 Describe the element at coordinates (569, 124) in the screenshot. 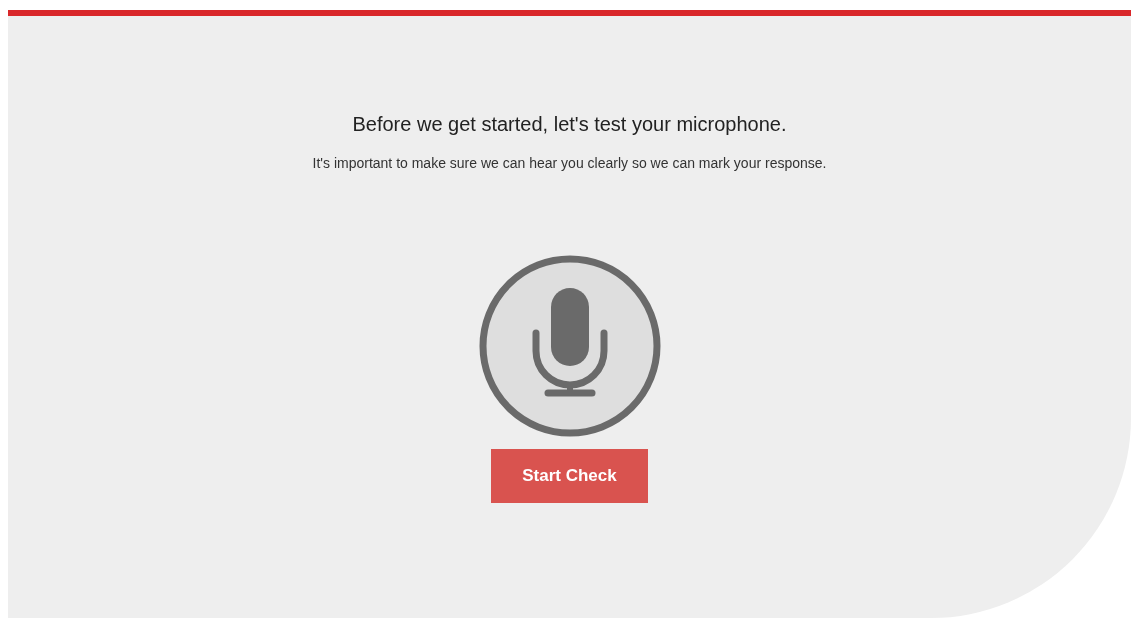

I see `heading: Before we get started, let's test your microphone.` at that location.